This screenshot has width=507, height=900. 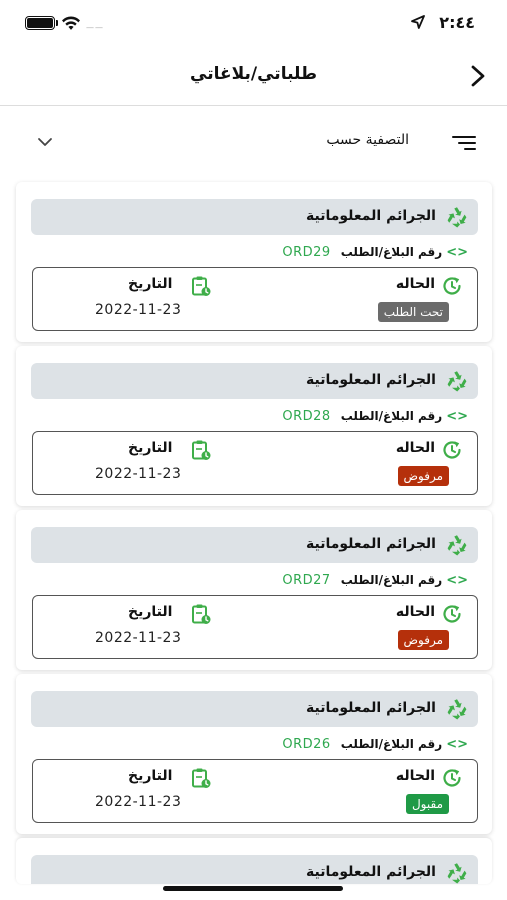 I want to click on order-row: <> رقم البلاغ/الطلب ORD27, so click(x=375, y=580).